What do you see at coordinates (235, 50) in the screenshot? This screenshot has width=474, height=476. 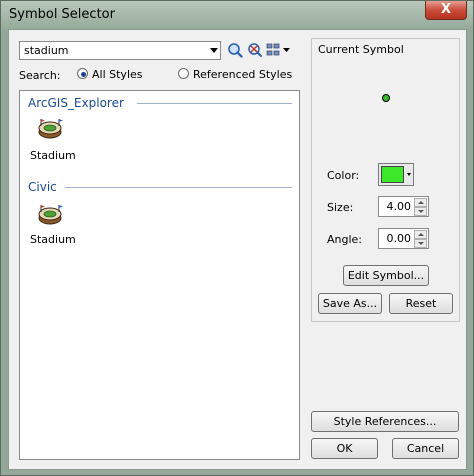 I see `search-icon` at bounding box center [235, 50].